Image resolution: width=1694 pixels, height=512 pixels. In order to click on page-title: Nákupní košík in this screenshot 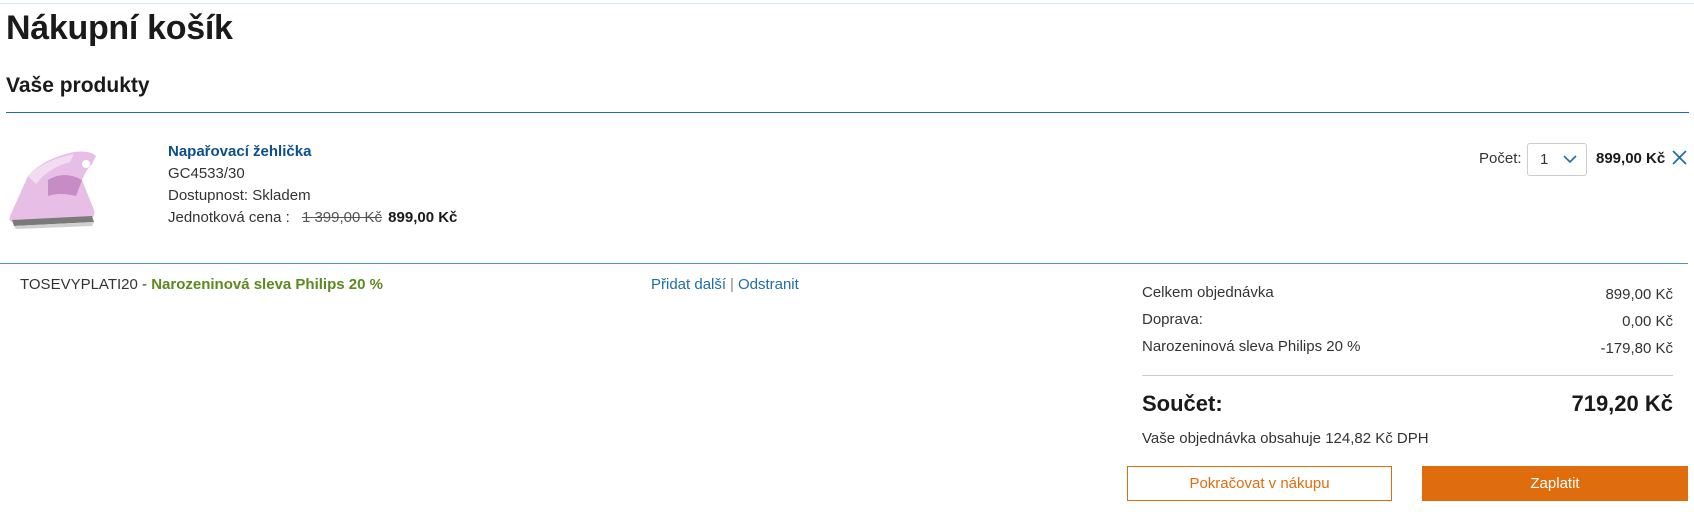, I will do `click(119, 28)`.